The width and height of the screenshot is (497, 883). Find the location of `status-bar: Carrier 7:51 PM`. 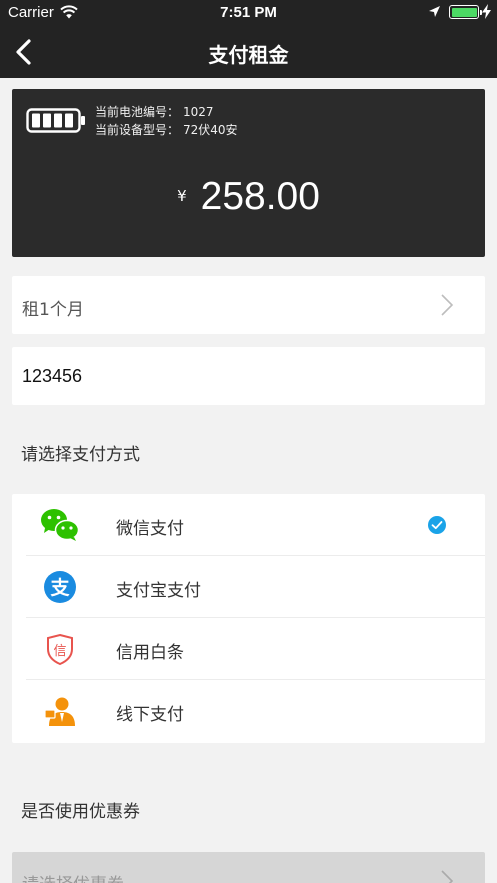

status-bar: Carrier 7:51 PM is located at coordinates (248, 13).